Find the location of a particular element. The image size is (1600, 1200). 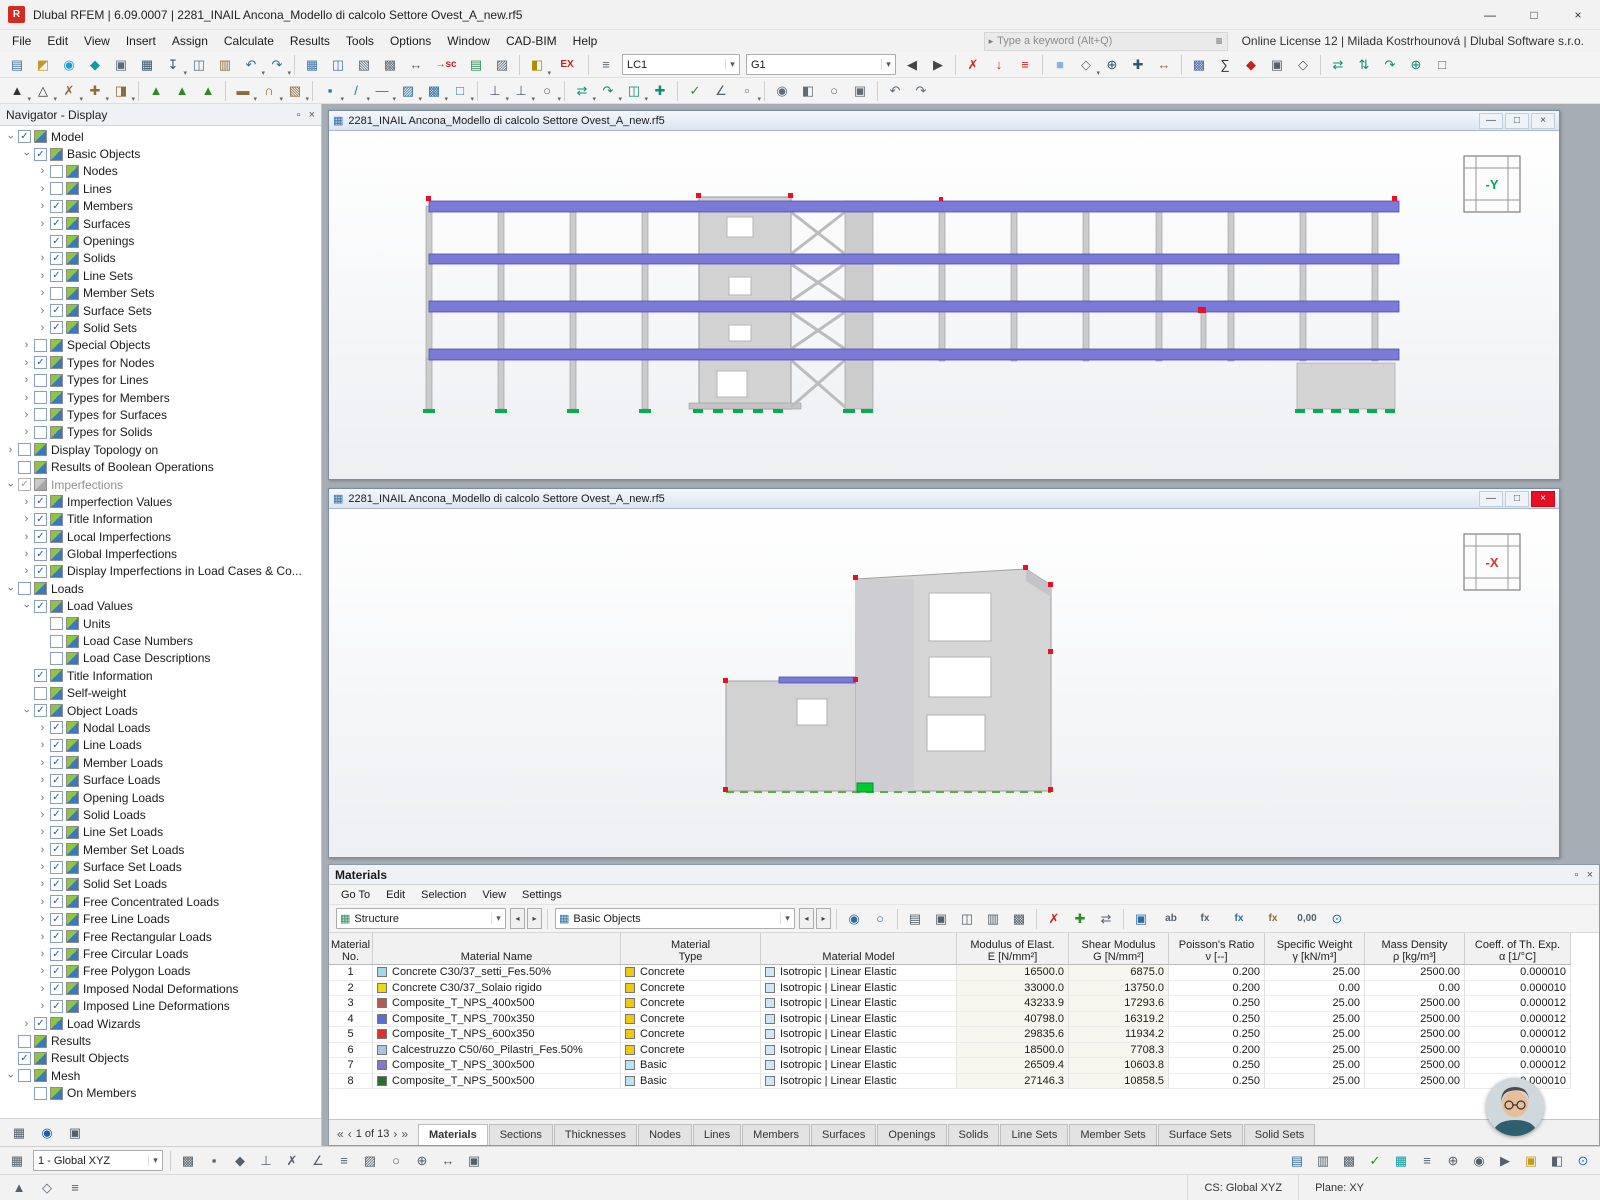

float-panel-icon: ▫ is located at coordinates (299, 115).